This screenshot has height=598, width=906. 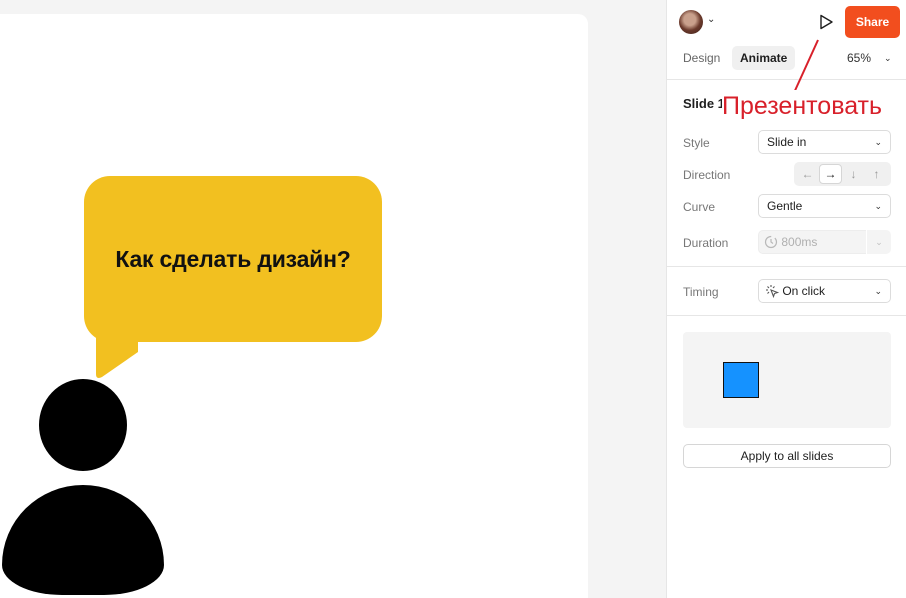 I want to click on play-icon-glyph, so click(x=826, y=22).